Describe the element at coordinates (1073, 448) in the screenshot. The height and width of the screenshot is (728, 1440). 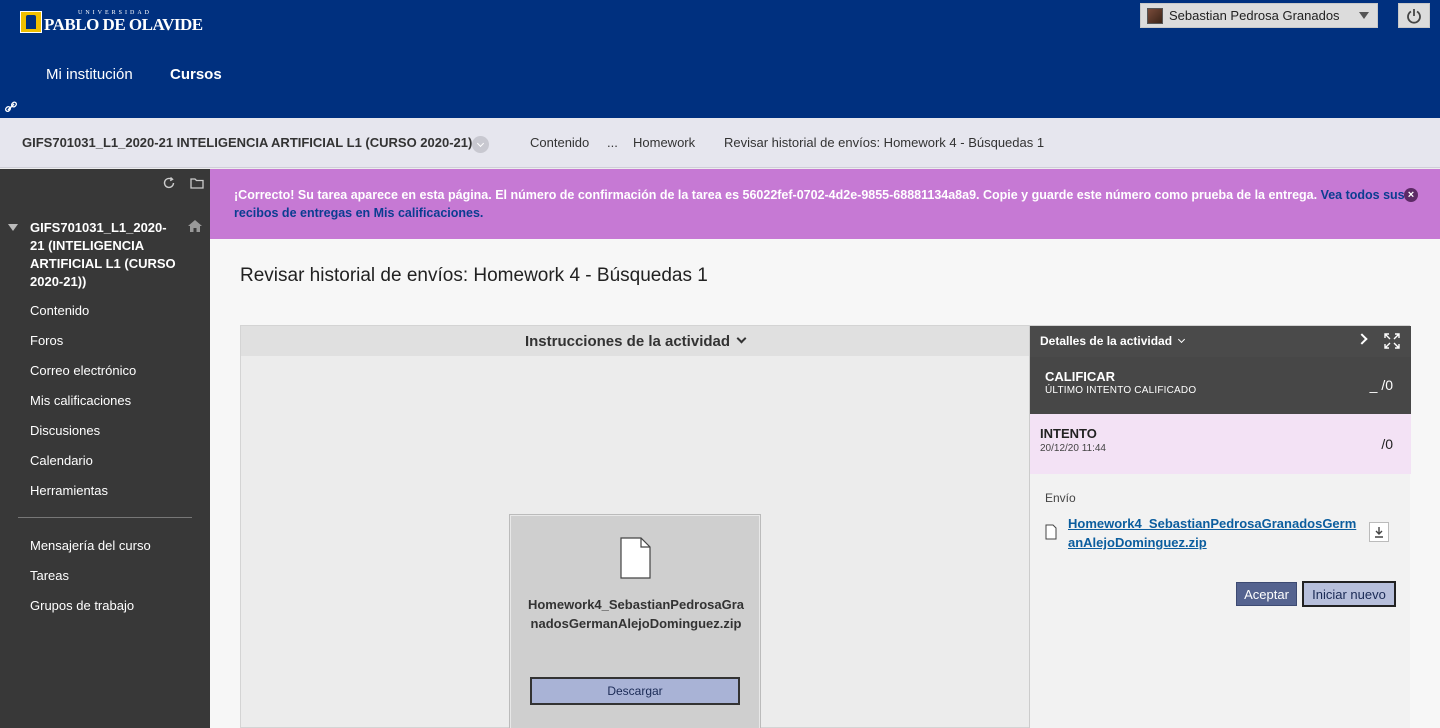
I see `attempt-date: 20/12/20 11:44` at that location.